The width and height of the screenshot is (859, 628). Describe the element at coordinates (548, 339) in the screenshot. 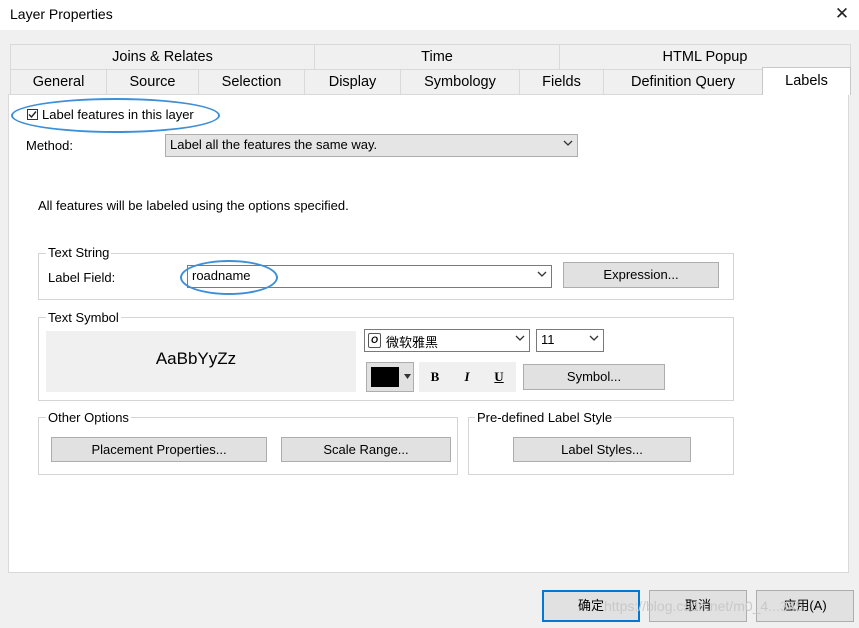

I see `font-size-value: 11` at that location.